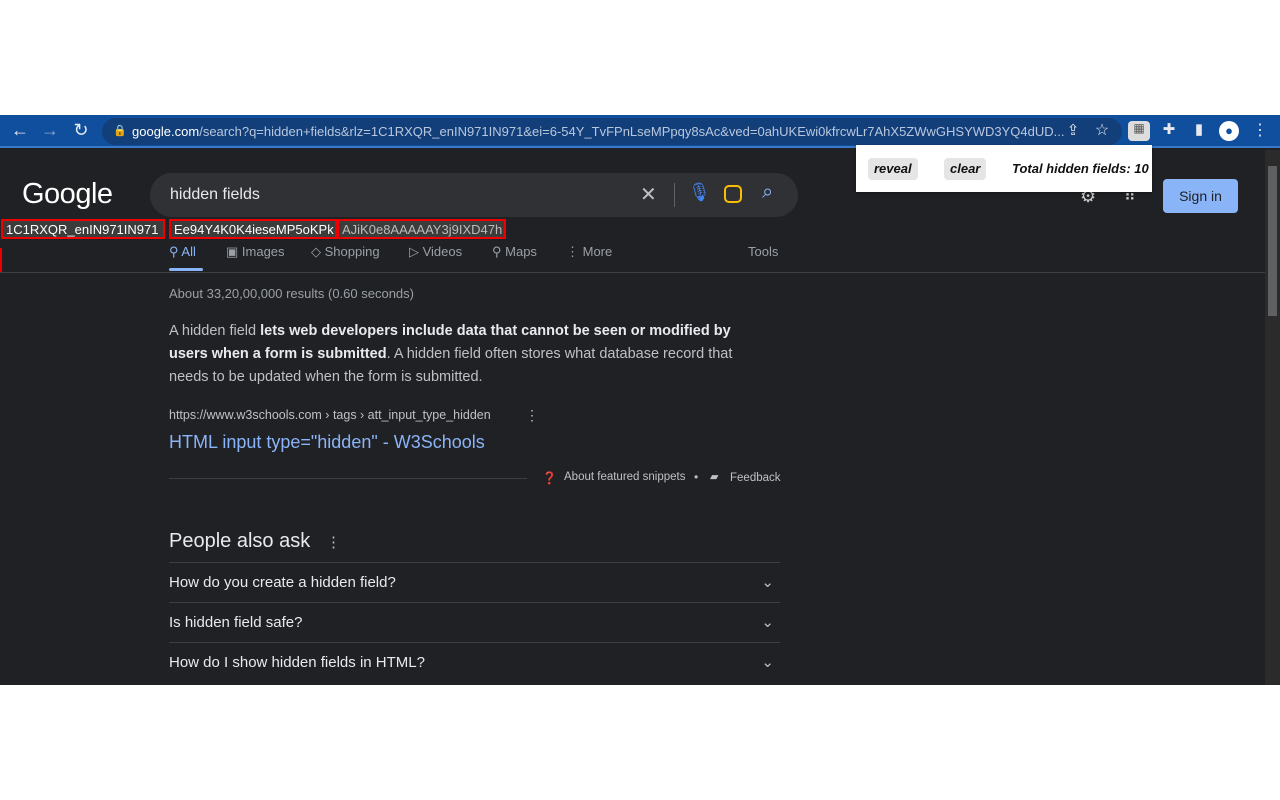  What do you see at coordinates (733, 194) in the screenshot?
I see `camera-lens-icon` at bounding box center [733, 194].